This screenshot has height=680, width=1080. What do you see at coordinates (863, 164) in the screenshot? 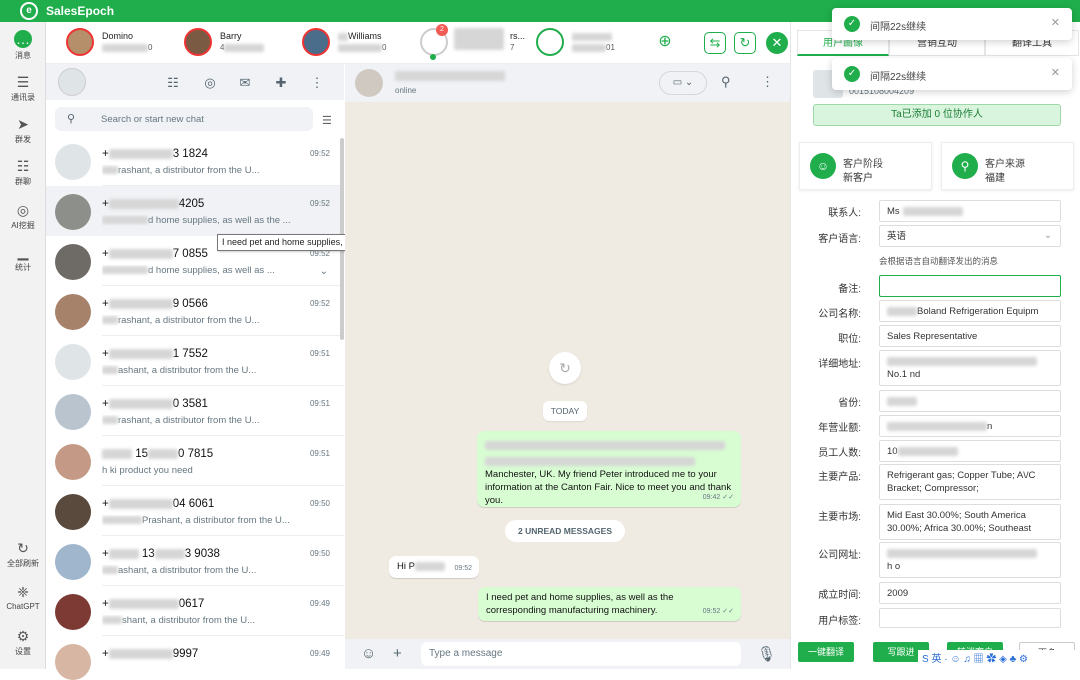
I see `stage-label: 客户阶段` at bounding box center [863, 164].